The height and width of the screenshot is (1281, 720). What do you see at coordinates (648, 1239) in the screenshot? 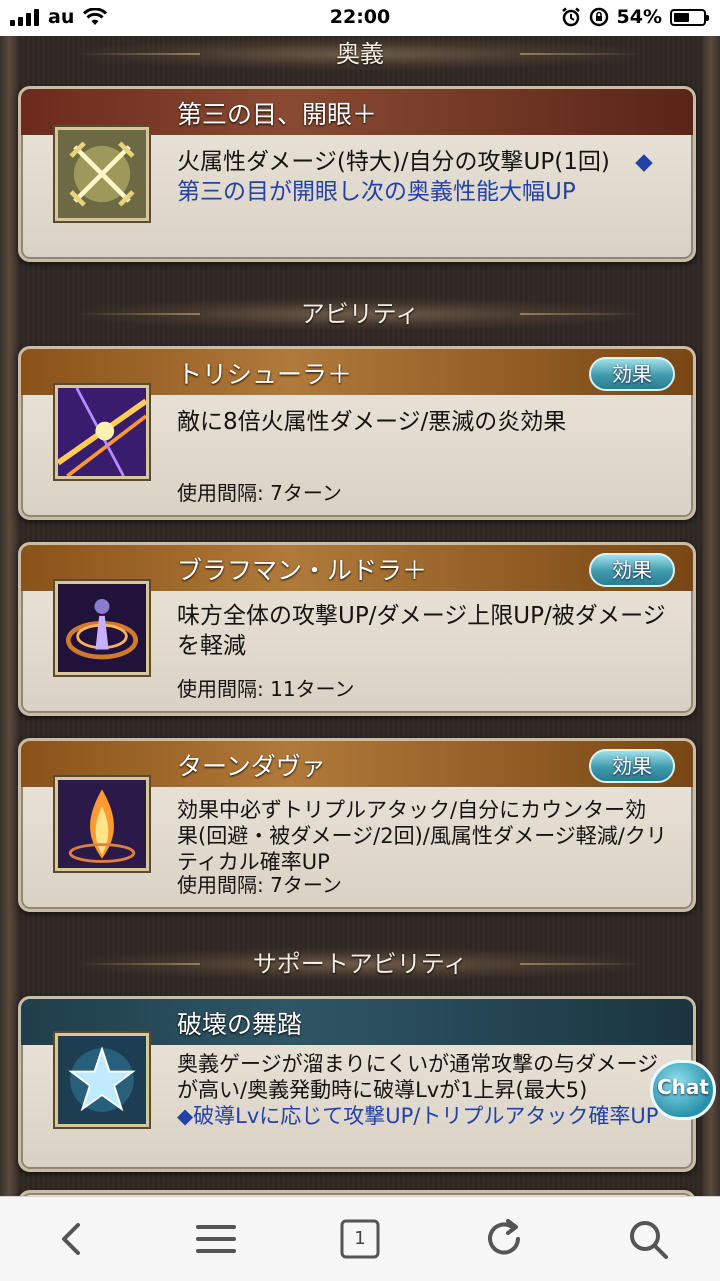
I see `search-icon` at bounding box center [648, 1239].